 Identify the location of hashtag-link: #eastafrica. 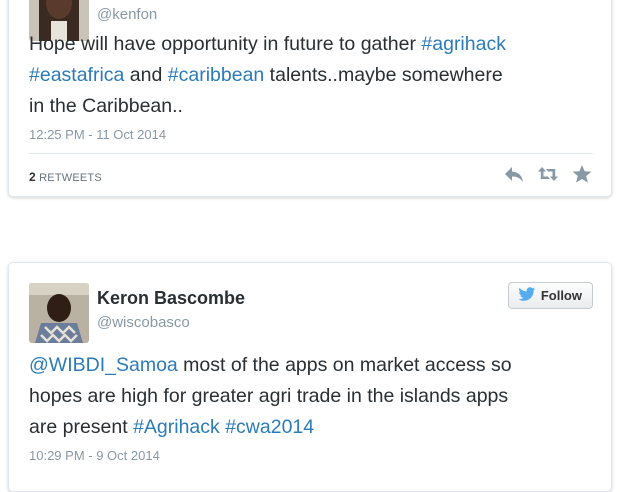
(76, 75).